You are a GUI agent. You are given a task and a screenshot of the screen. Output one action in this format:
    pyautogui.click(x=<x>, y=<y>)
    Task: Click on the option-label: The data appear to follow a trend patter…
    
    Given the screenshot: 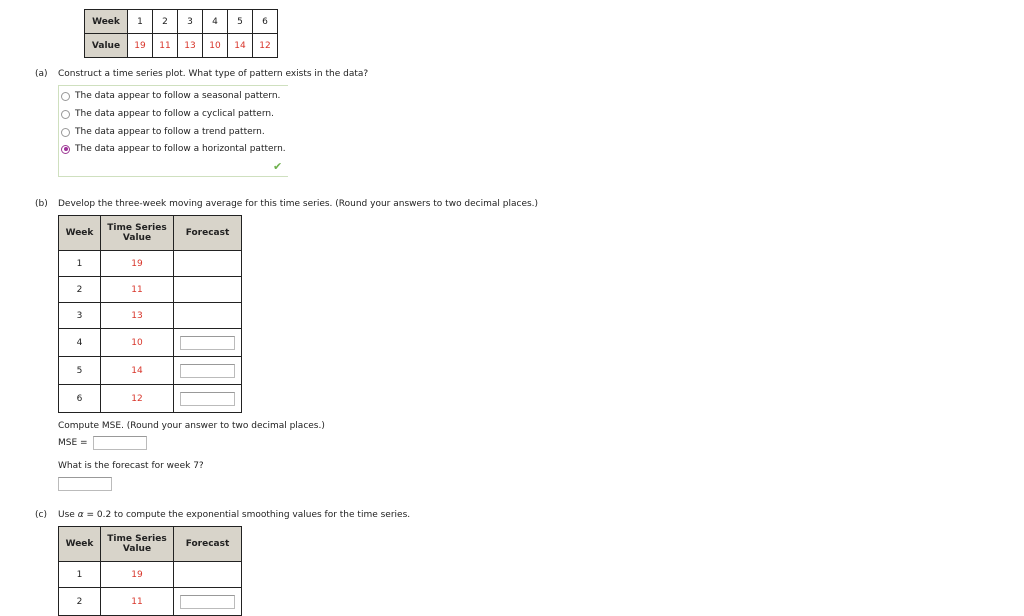 What is the action you would take?
    pyautogui.click(x=170, y=132)
    